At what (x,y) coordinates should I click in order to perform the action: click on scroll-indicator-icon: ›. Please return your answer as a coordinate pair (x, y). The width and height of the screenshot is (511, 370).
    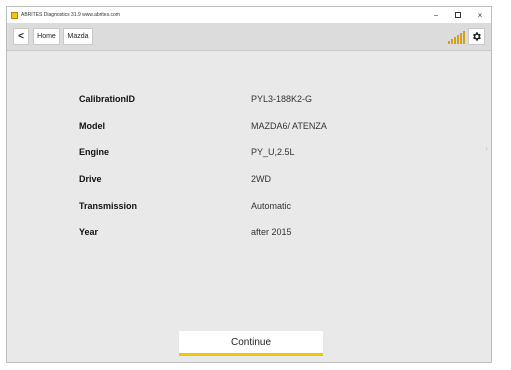
    Looking at the image, I should click on (486, 148).